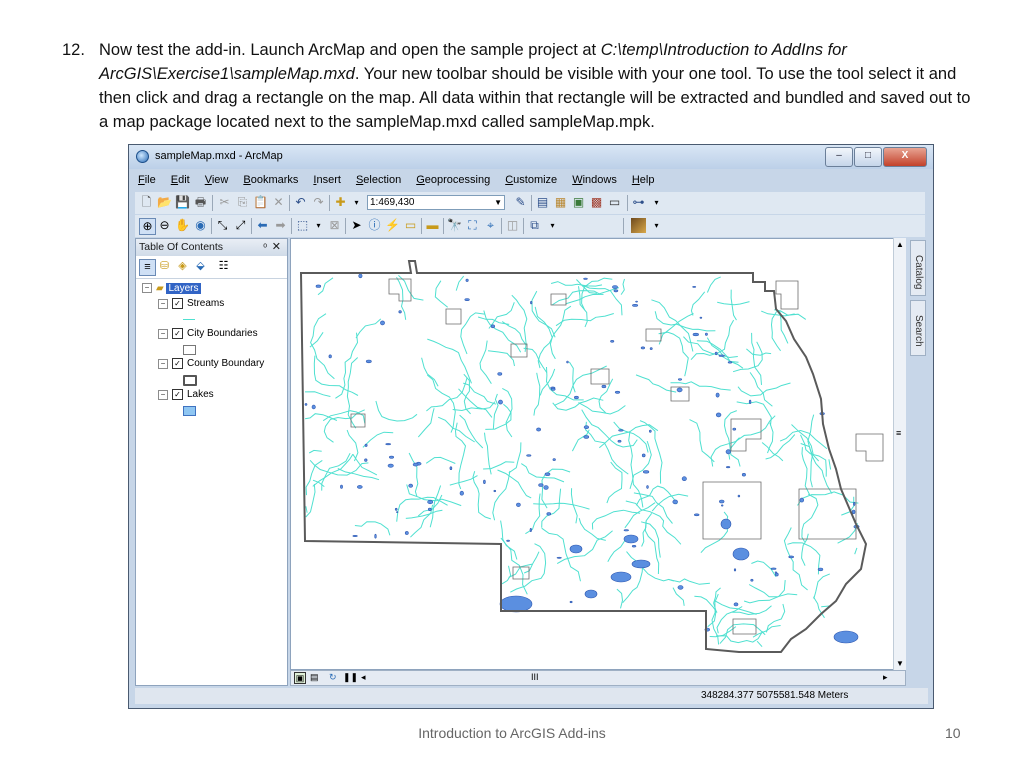 This screenshot has width=1024, height=768. I want to click on toc-options-icon: ☷, so click(223, 266).